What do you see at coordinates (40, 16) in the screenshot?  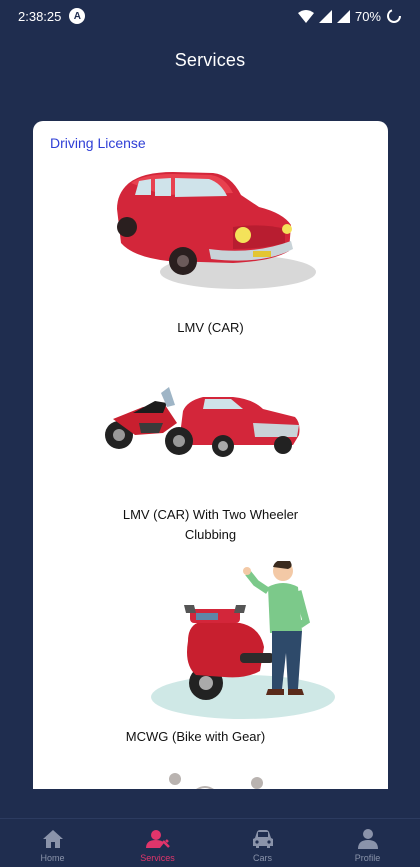 I see `status-time: 2:38:25` at bounding box center [40, 16].